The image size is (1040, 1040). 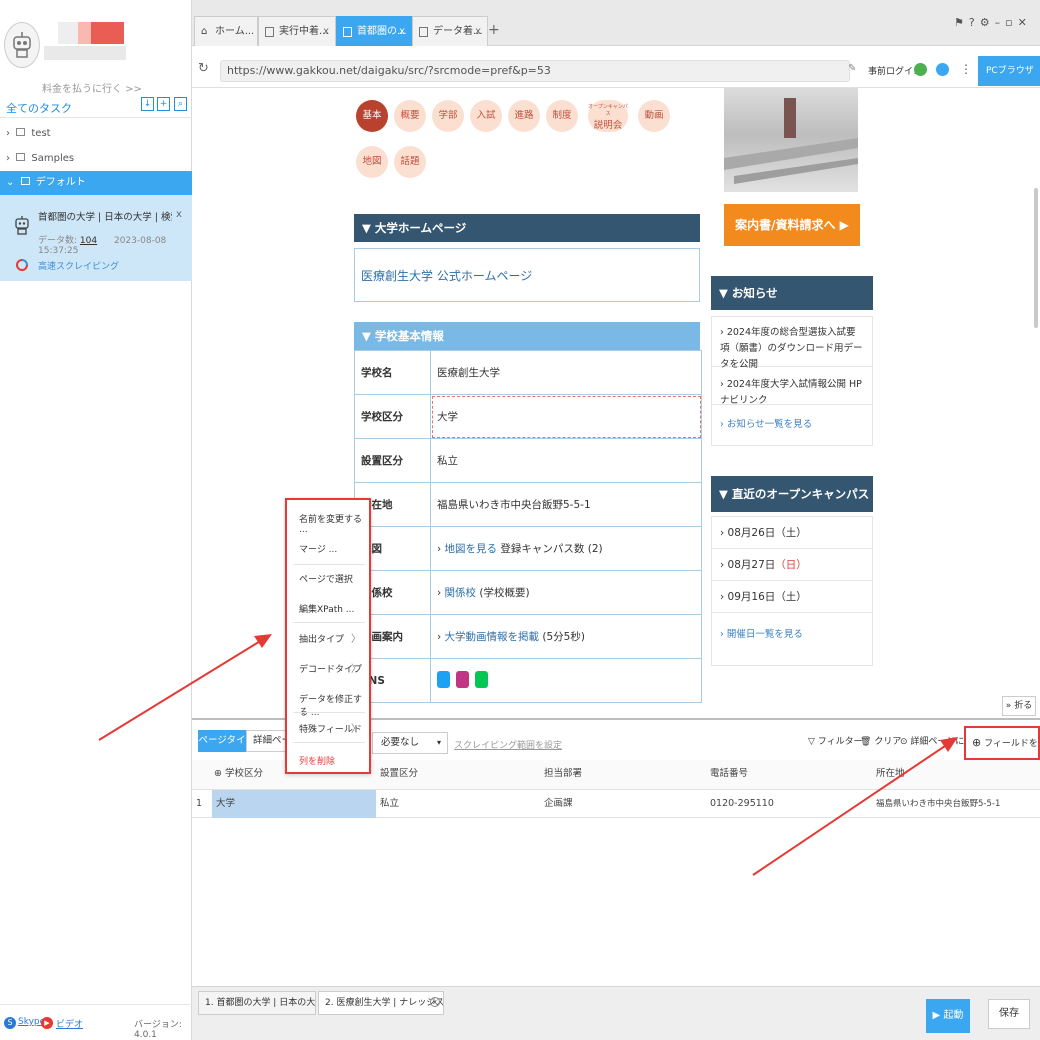 I want to click on goto-detail-button: ⊙ 詳細ページに行く, so click(x=932, y=740).